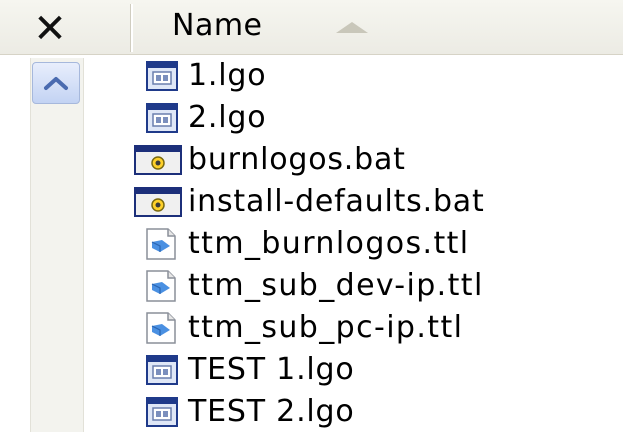  What do you see at coordinates (297, 159) in the screenshot?
I see `file-name: burnlogos.bat` at bounding box center [297, 159].